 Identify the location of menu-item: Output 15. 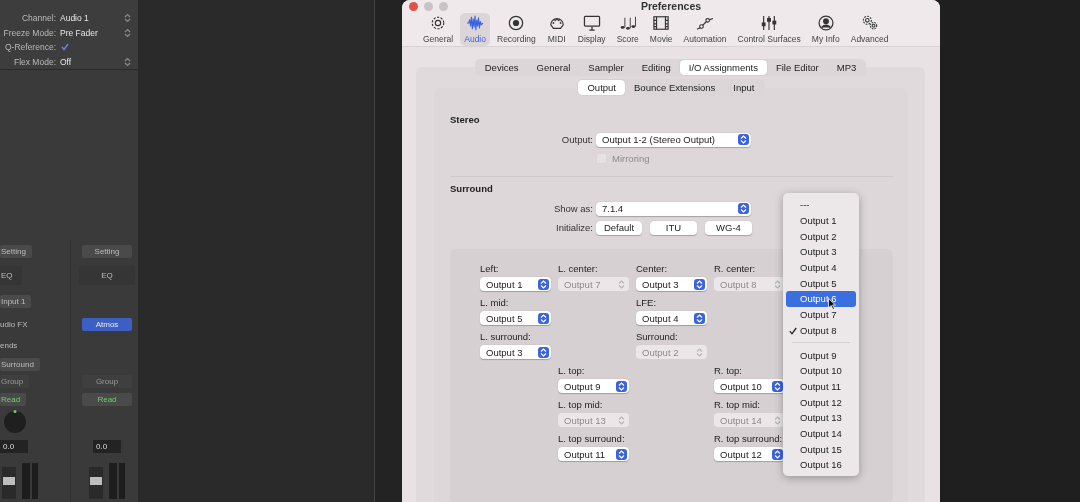
(821, 449).